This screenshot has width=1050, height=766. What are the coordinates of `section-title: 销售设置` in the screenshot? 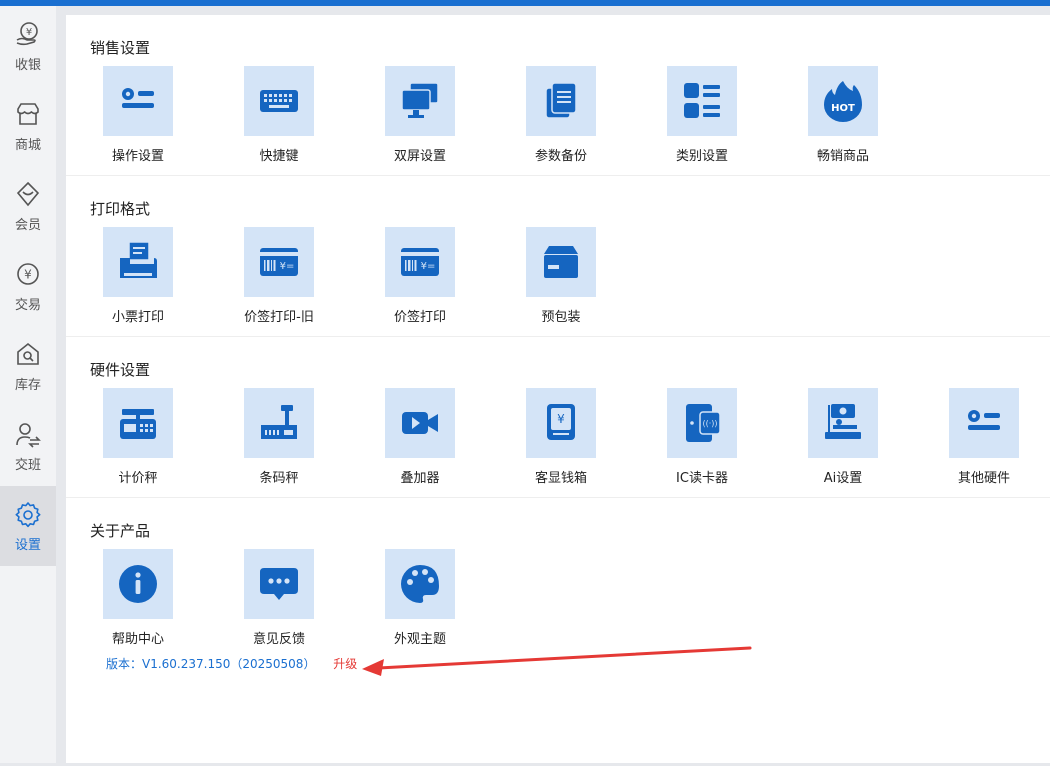 It's located at (120, 48).